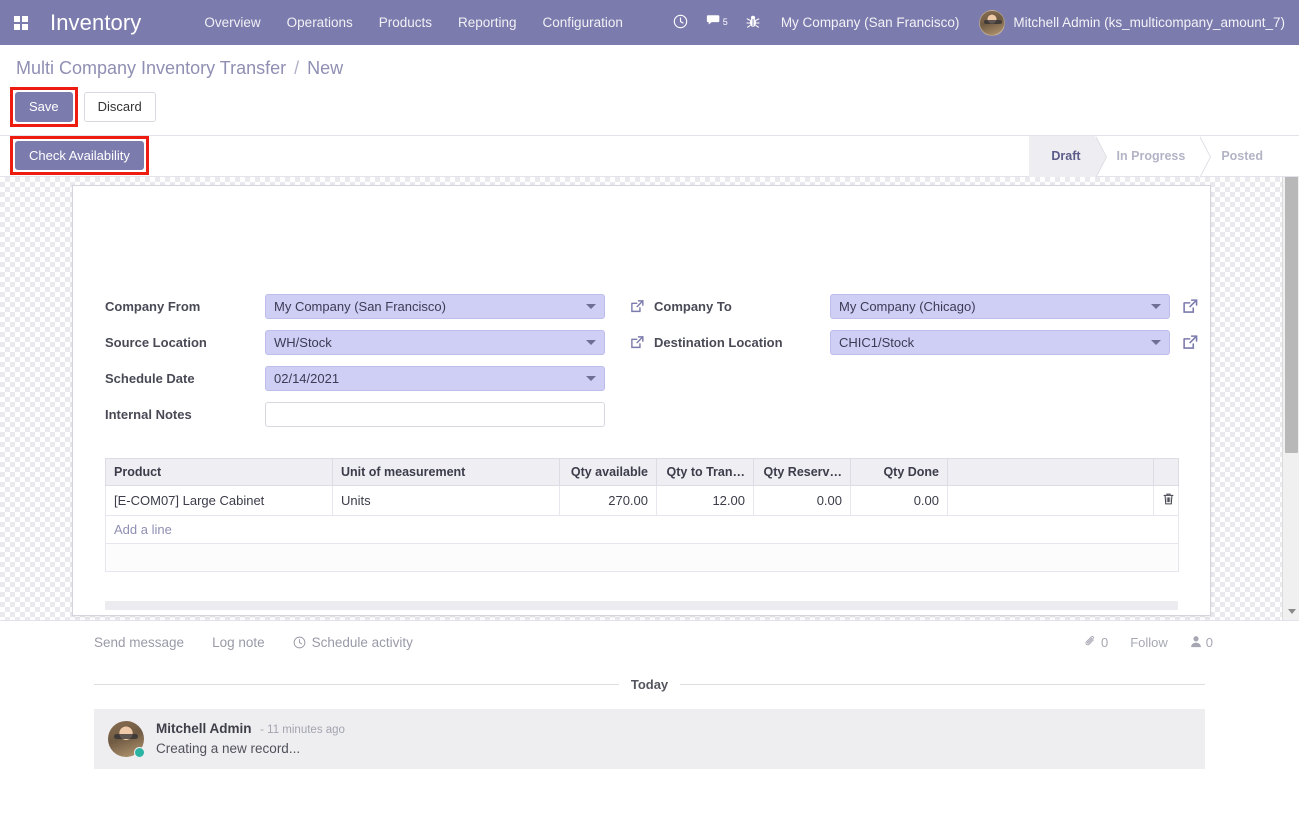 Image resolution: width=1299 pixels, height=825 pixels. I want to click on label-company-from: Company From, so click(153, 306).